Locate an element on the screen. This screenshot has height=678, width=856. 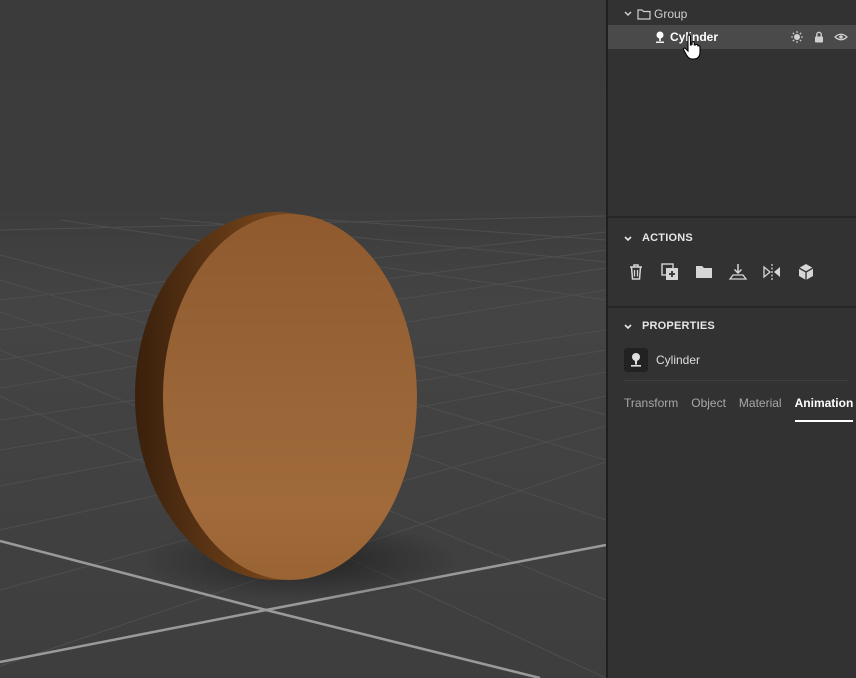
layer-cylinder-row: Cylinder is located at coordinates (732, 37).